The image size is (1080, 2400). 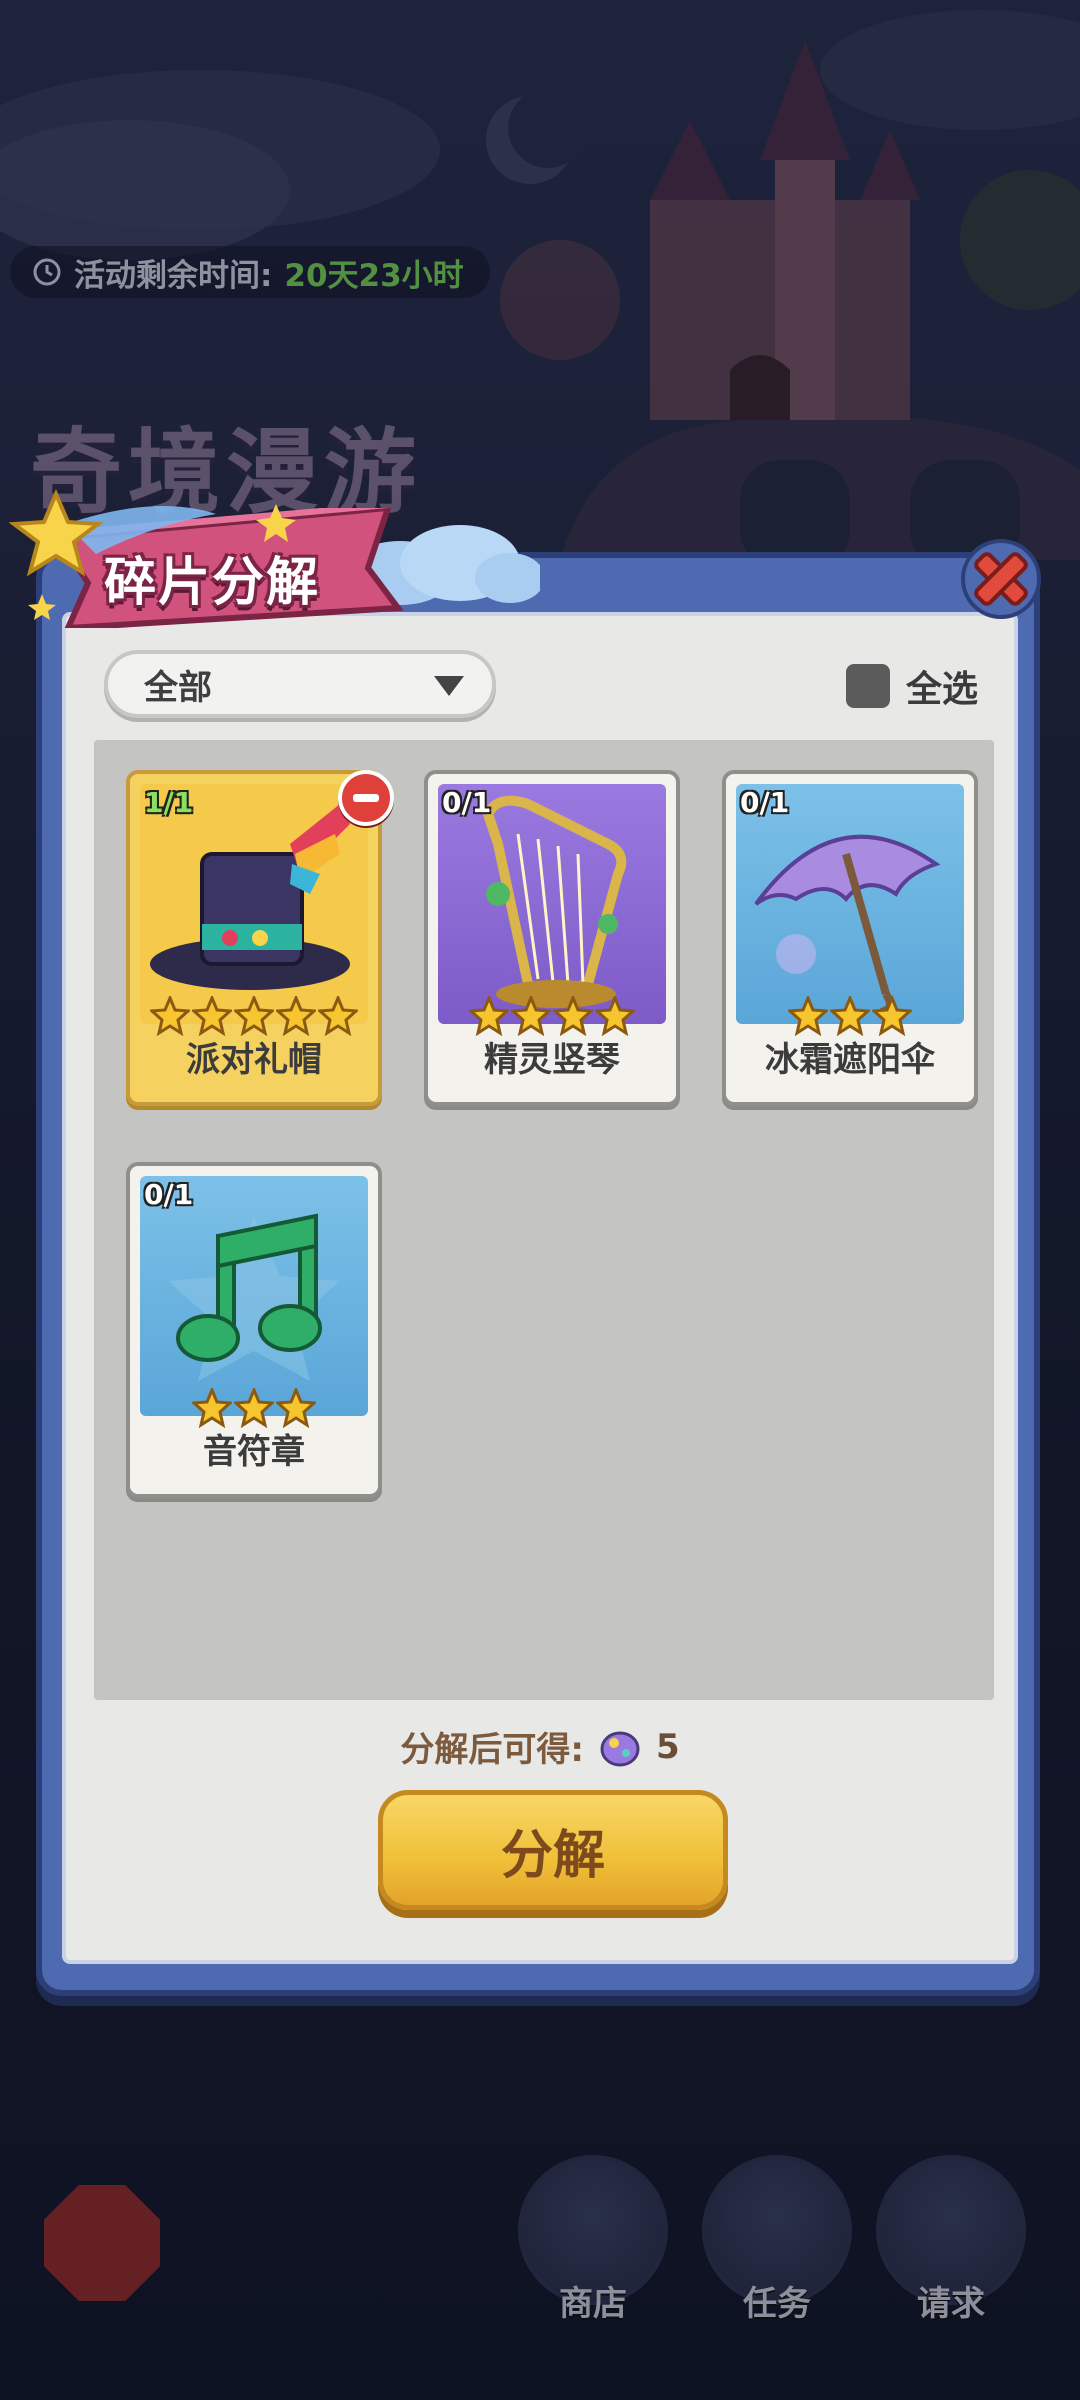 I want to click on select-all-label: 全选, so click(x=942, y=689).